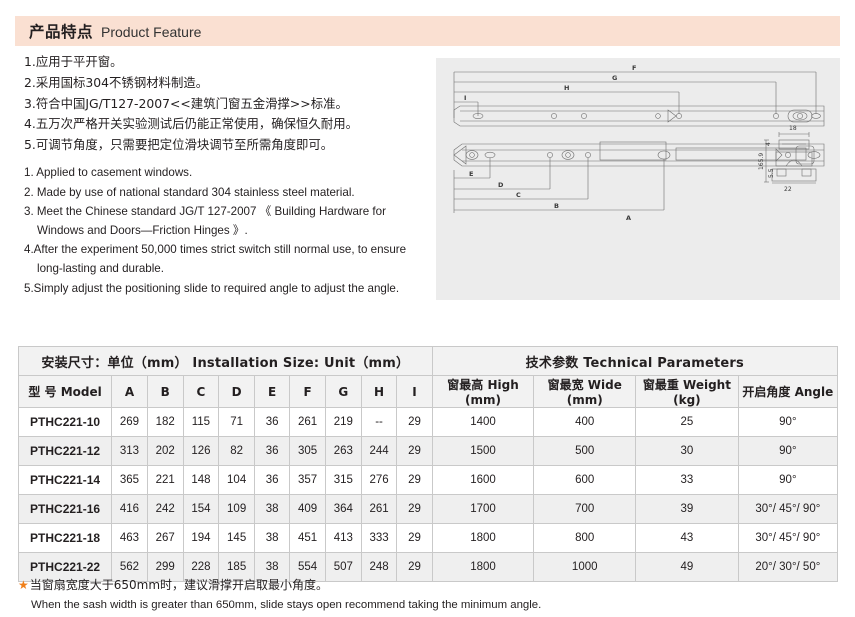  Describe the element at coordinates (236, 509) in the screenshot. I see `cell-d: 109` at that location.